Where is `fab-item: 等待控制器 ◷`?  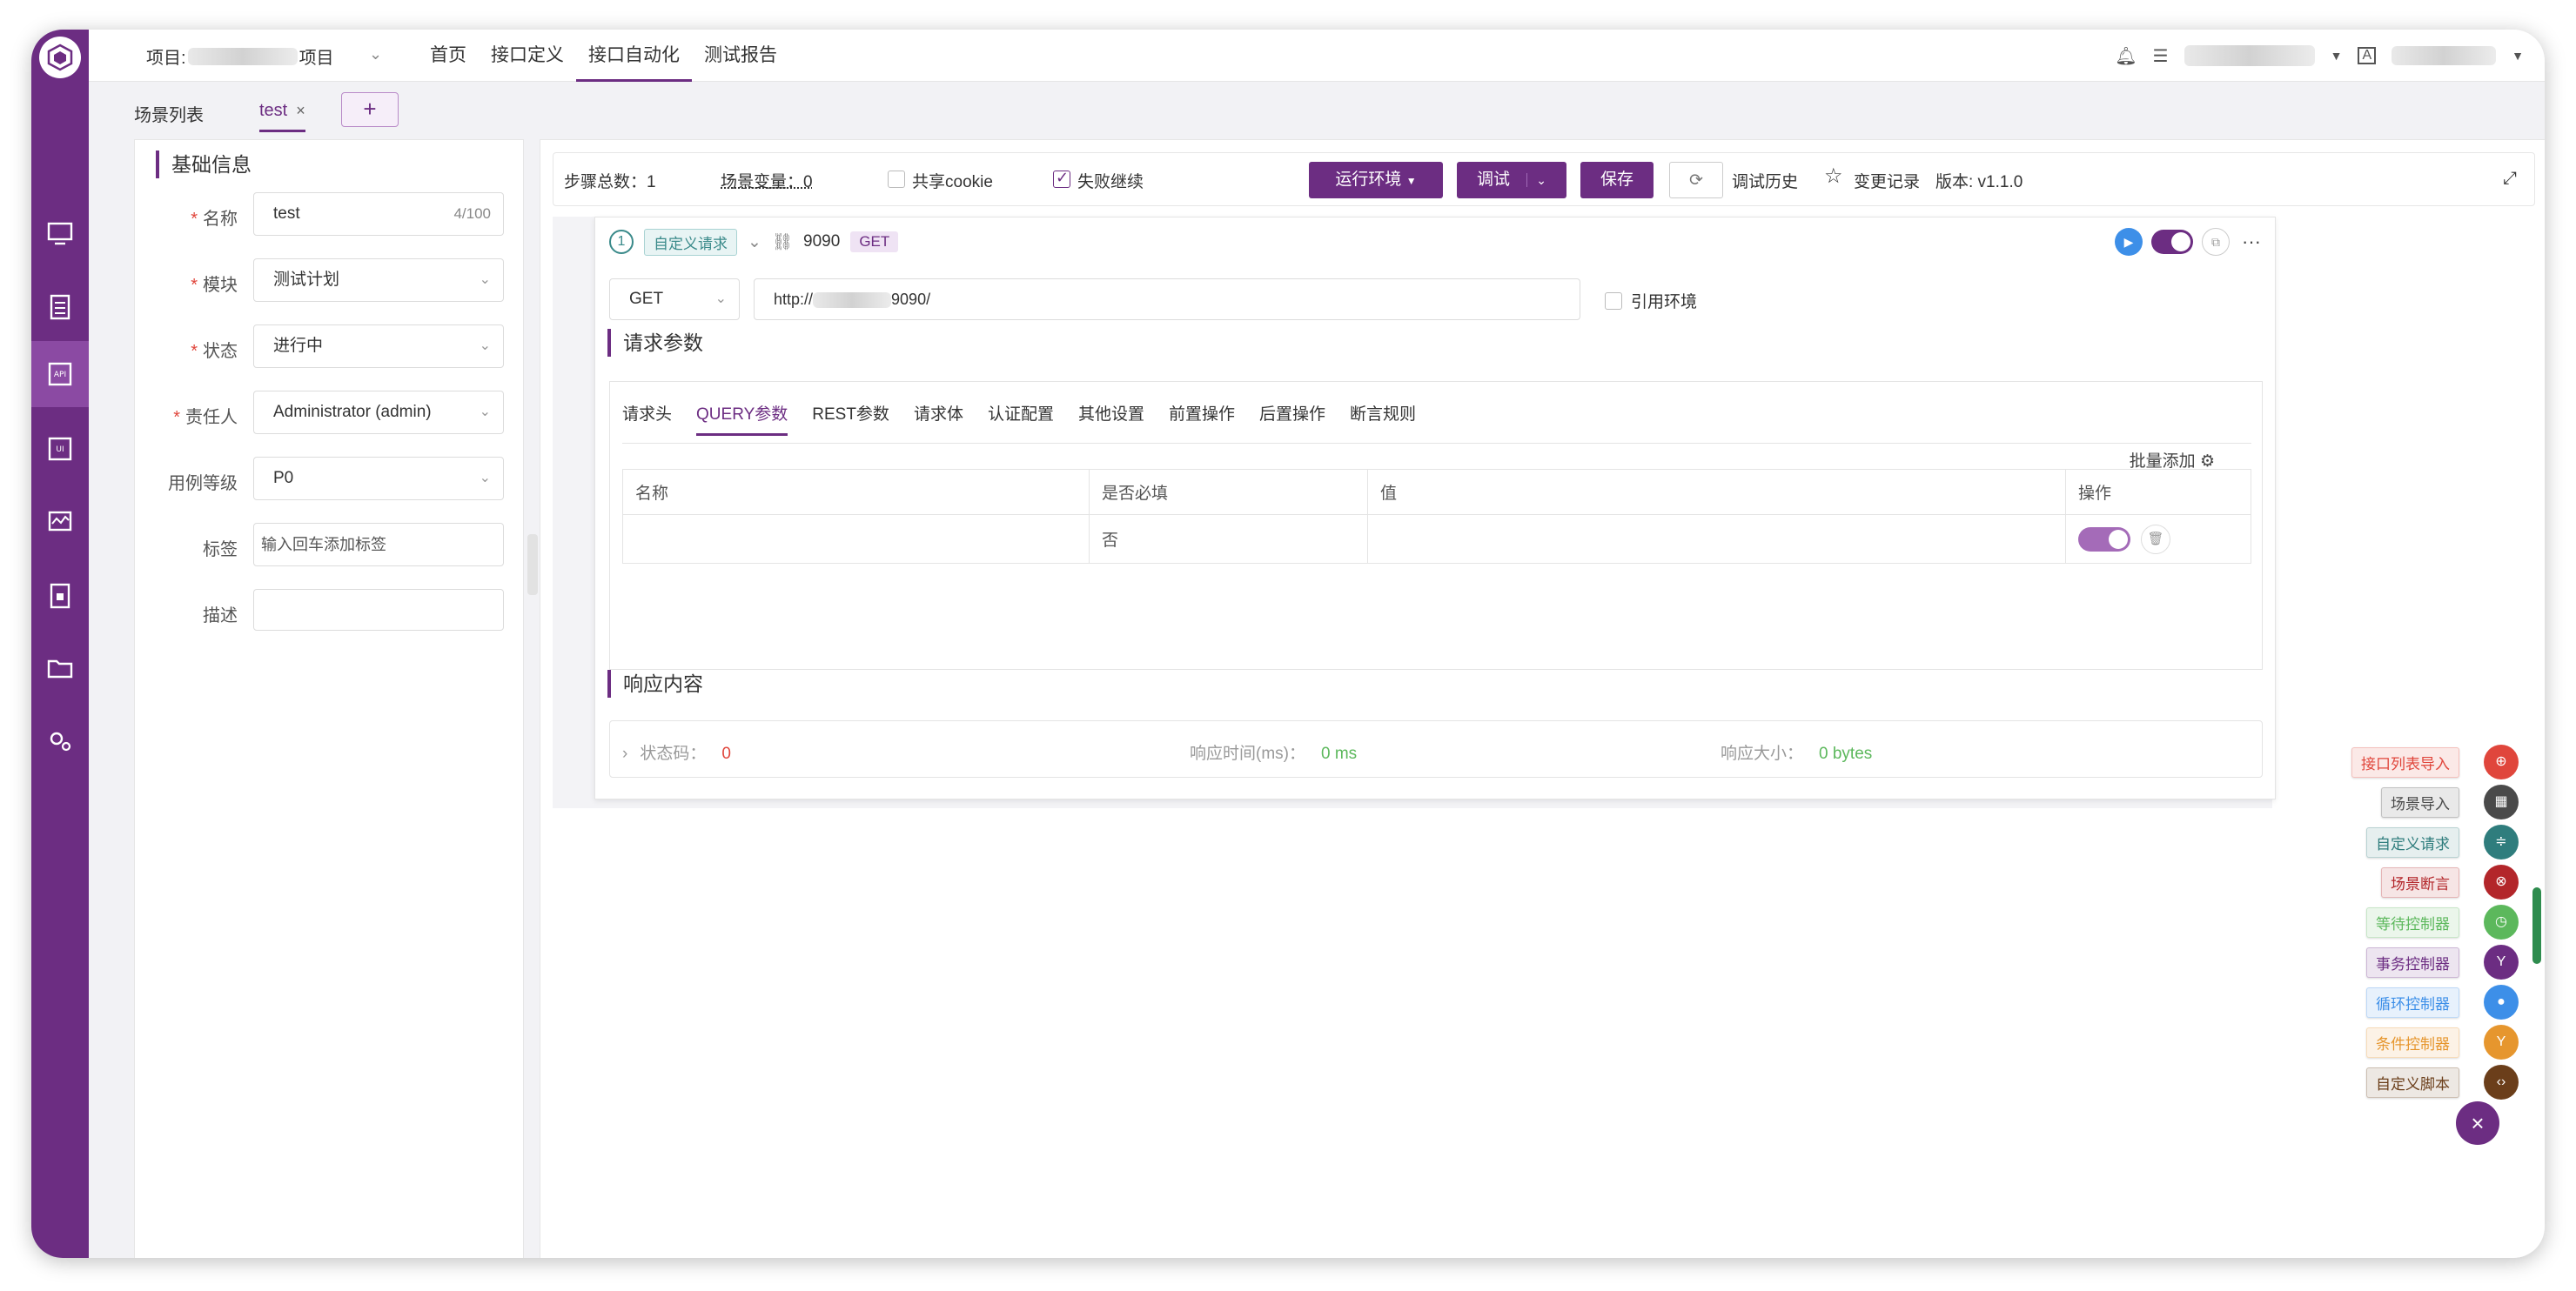 fab-item: 等待控制器 ◷ is located at coordinates (2442, 922).